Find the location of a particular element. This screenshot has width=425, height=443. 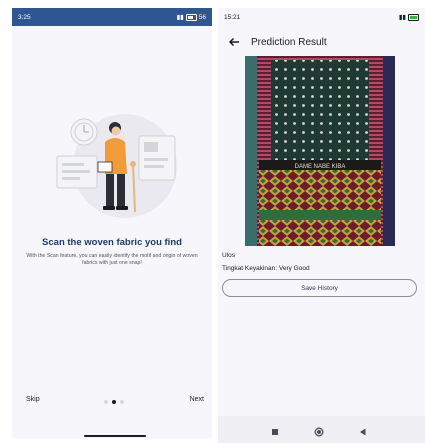

status-time: 15:21 is located at coordinates (232, 17).